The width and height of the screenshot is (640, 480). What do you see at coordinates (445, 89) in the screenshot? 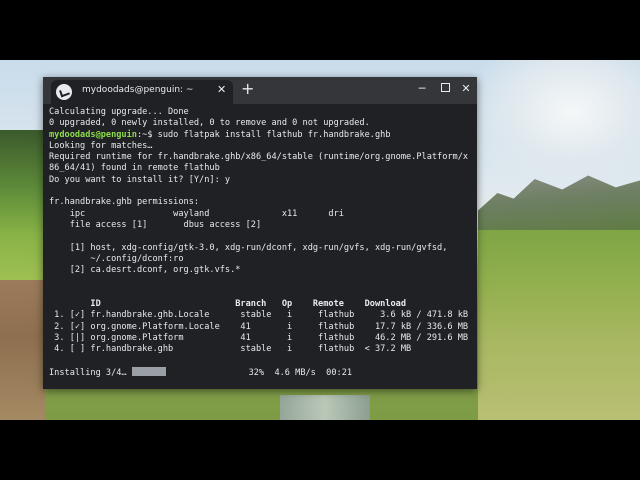
I see `maximize-icon` at bounding box center [445, 89].